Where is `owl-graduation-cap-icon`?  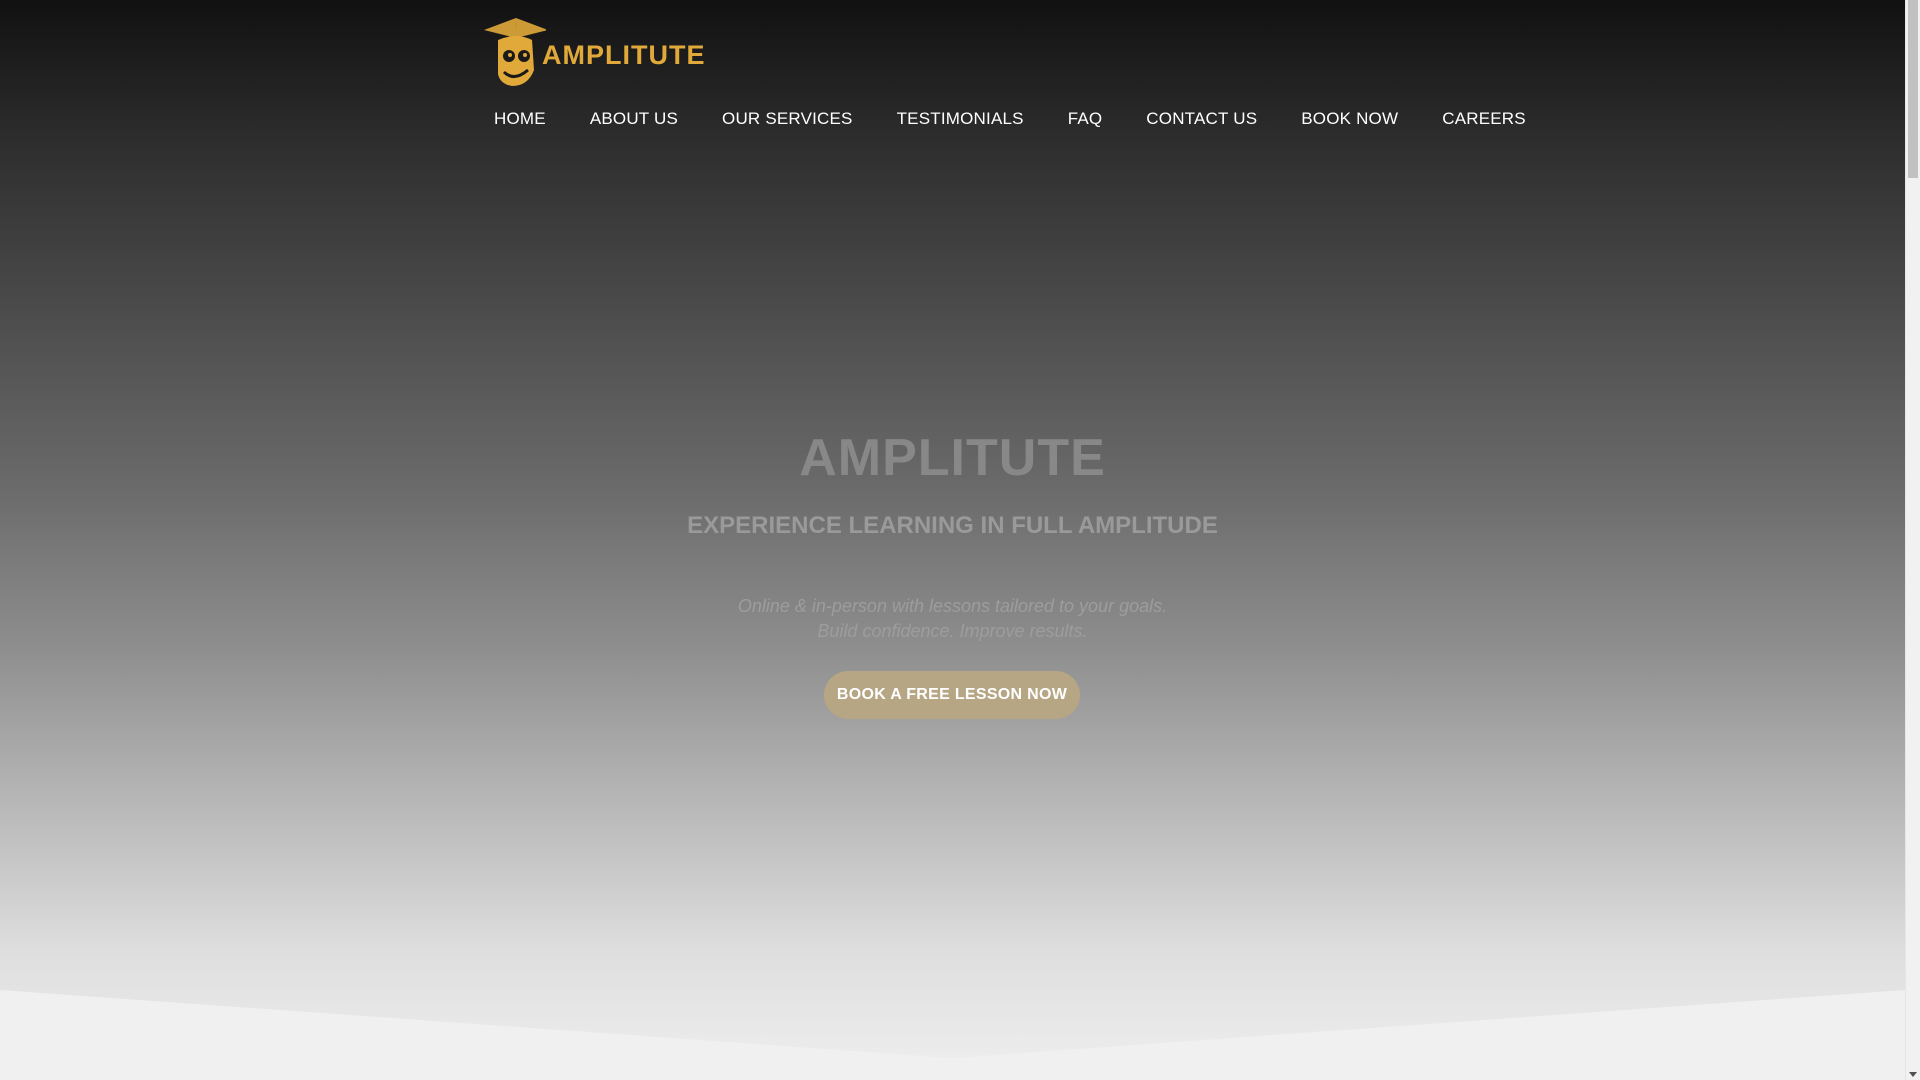
owl-graduation-cap-icon is located at coordinates (515, 52).